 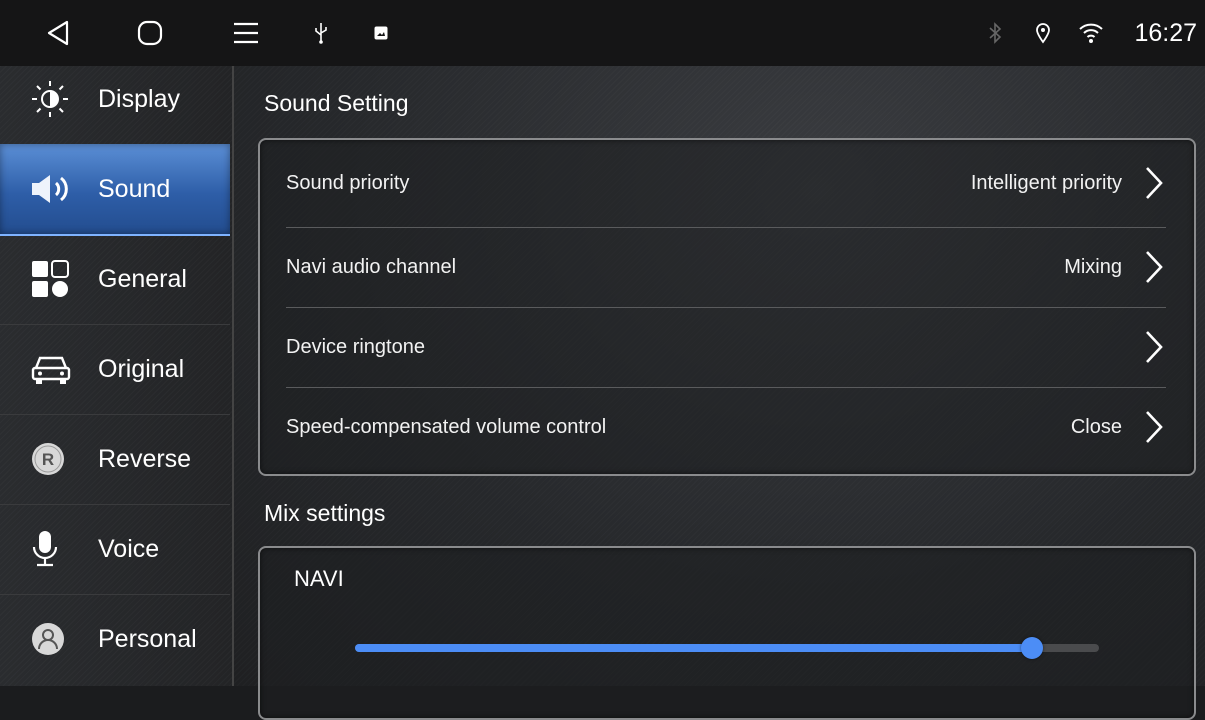 I want to click on slider-fill, so click(x=694, y=648).